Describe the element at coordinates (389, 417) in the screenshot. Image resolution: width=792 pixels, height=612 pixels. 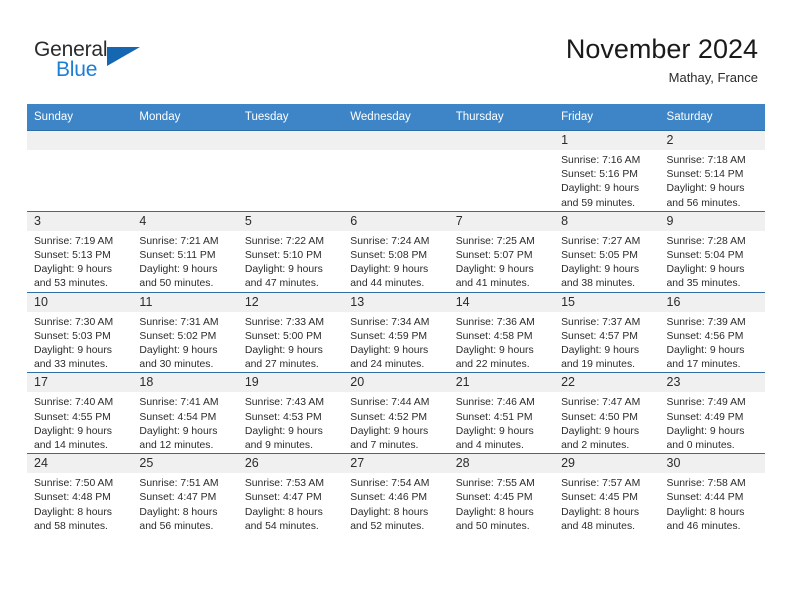
I see `sunset-text: Sunset: 4:52 PM` at that location.